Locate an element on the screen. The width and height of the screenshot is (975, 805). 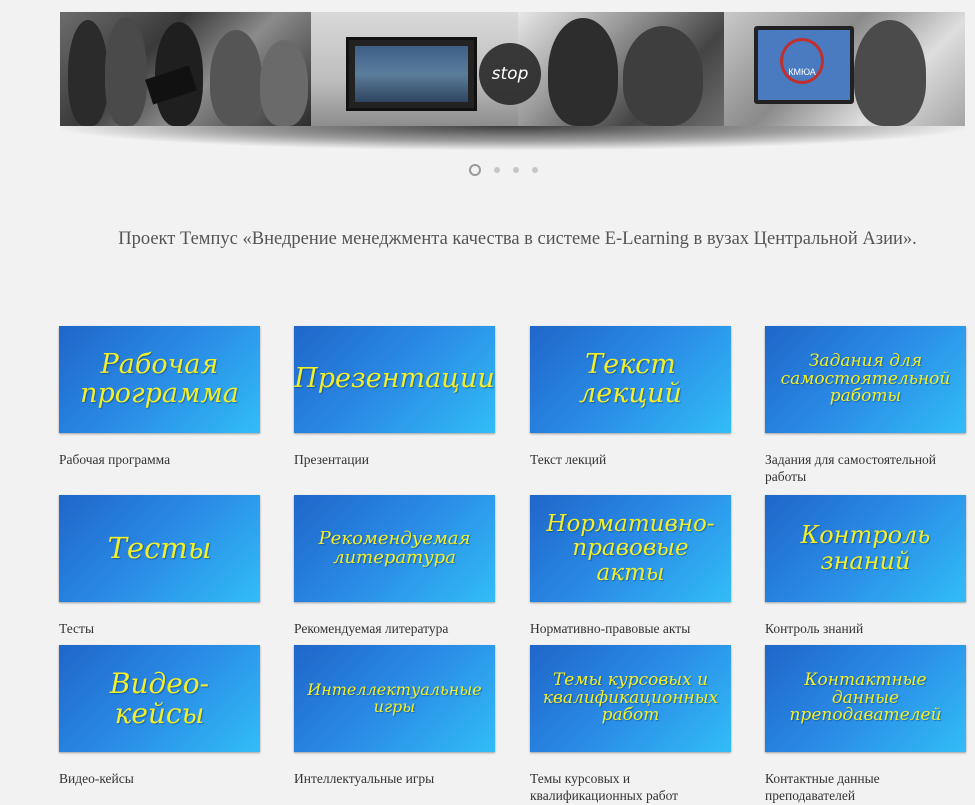
tile-banner: Текст лекций is located at coordinates (630, 379).